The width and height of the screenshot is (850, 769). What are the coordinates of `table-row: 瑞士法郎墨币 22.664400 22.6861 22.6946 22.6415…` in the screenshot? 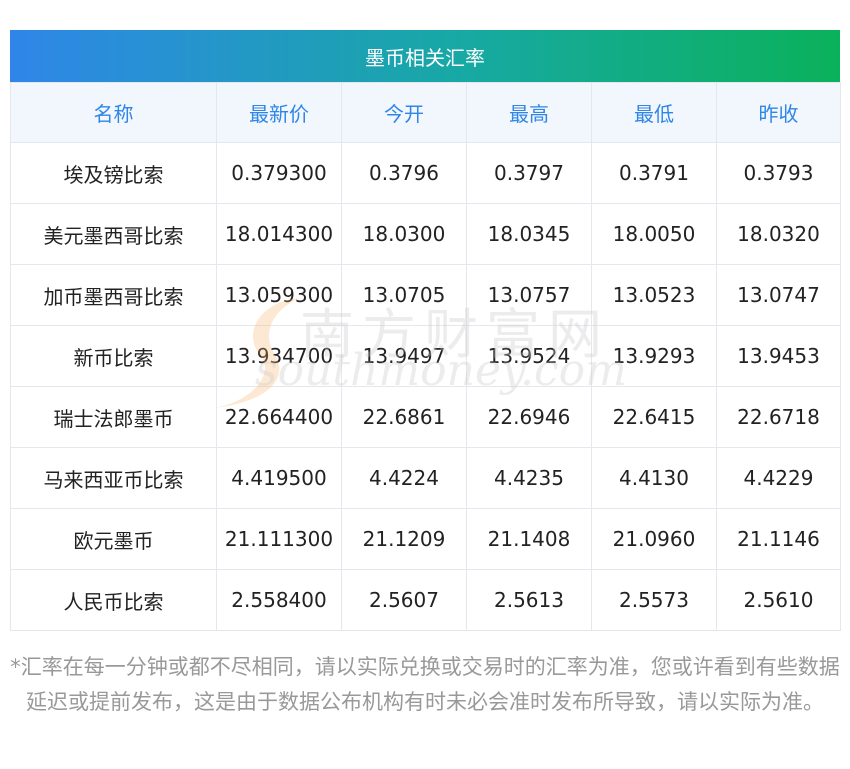 It's located at (425, 417).